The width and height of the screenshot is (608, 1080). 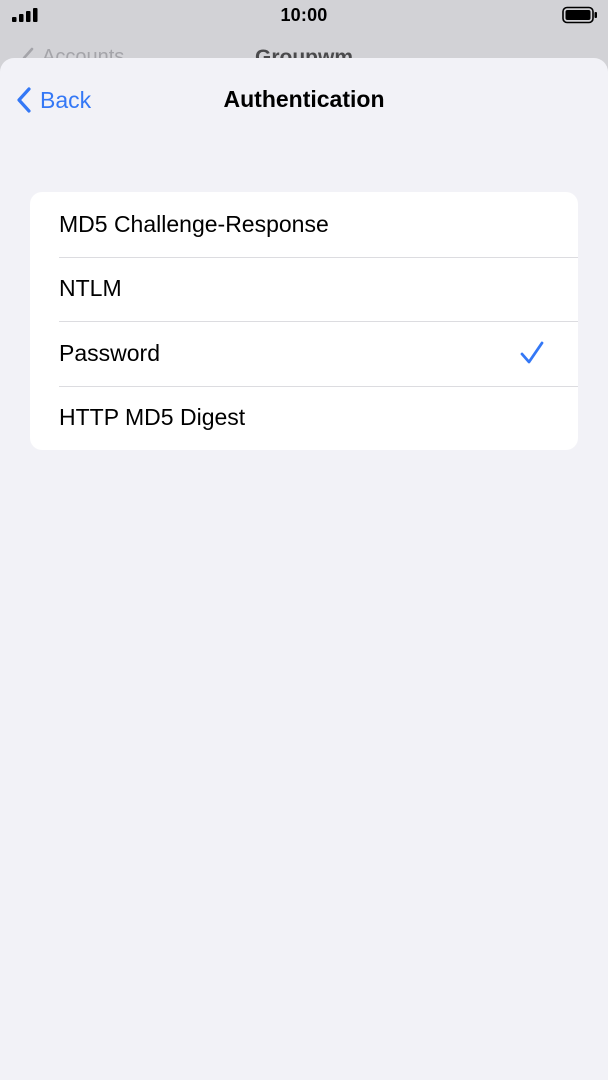 What do you see at coordinates (304, 289) in the screenshot?
I see `option-ntlm: NTLM` at bounding box center [304, 289].